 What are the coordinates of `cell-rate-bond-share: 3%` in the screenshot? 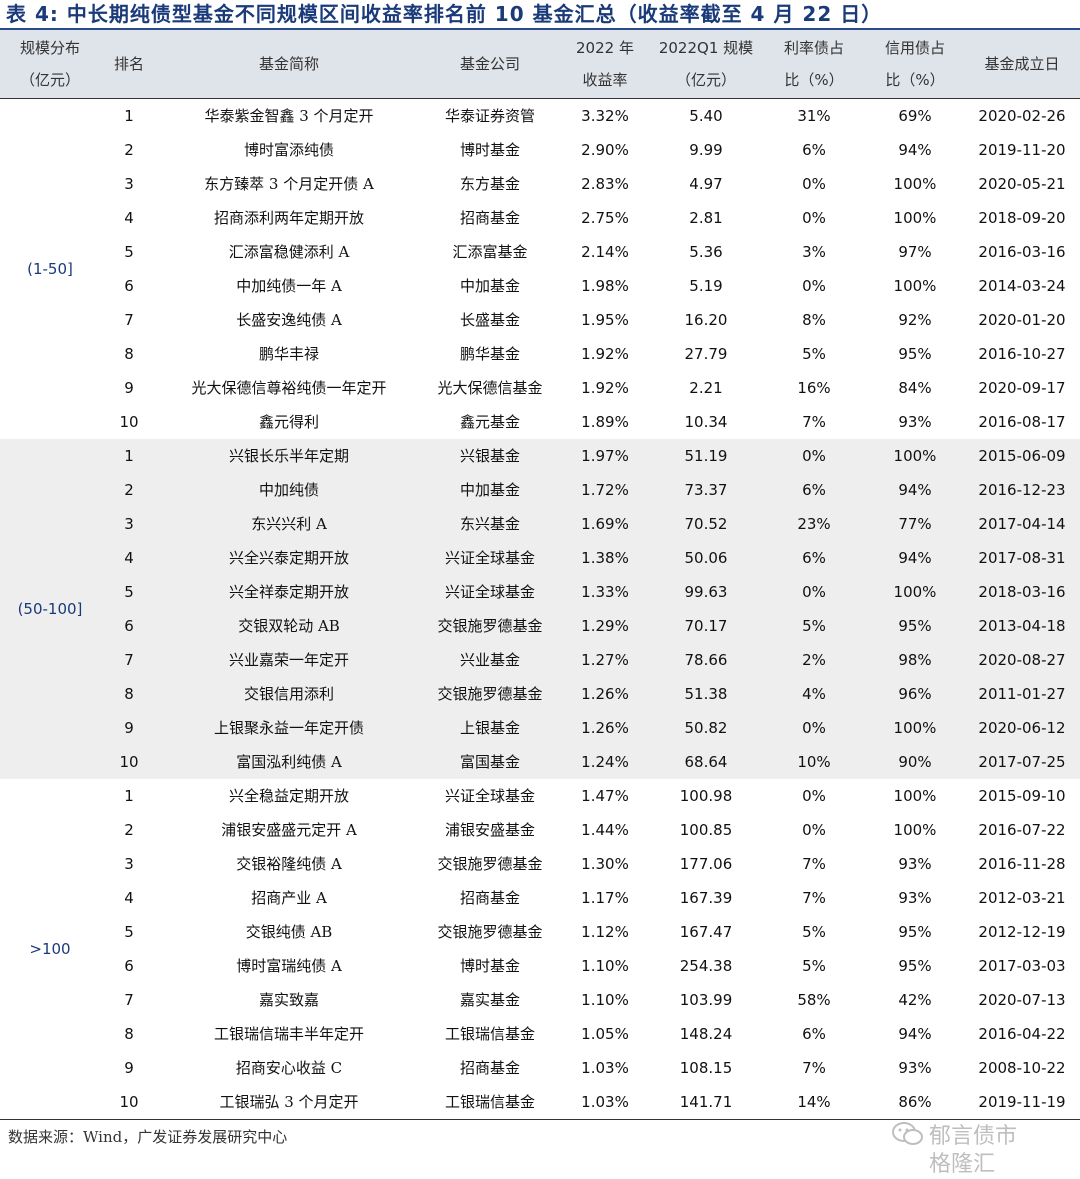 It's located at (814, 252).